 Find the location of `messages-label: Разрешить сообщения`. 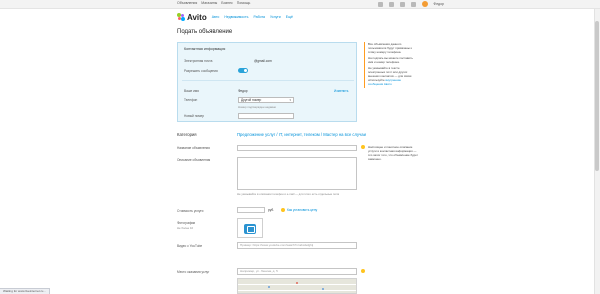

messages-label: Разрешить сообщения is located at coordinates (201, 71).